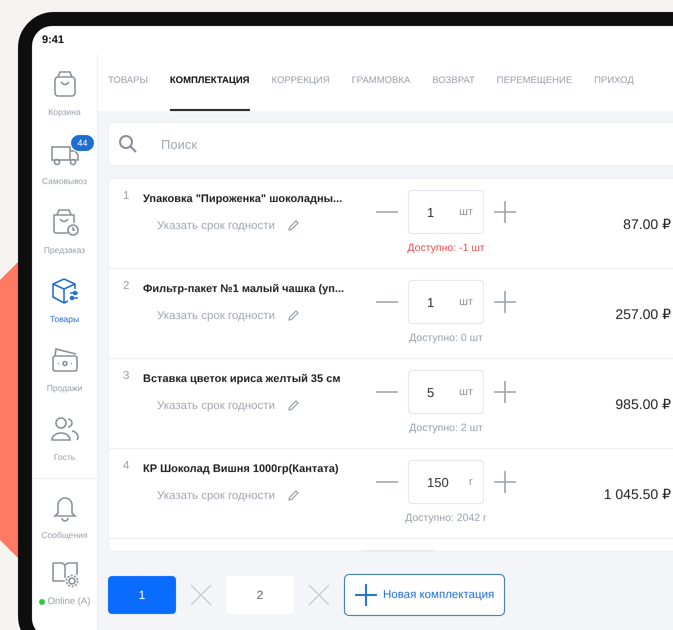 The image size is (673, 630). Describe the element at coordinates (53, 40) in the screenshot. I see `status-time: 9:41` at that location.